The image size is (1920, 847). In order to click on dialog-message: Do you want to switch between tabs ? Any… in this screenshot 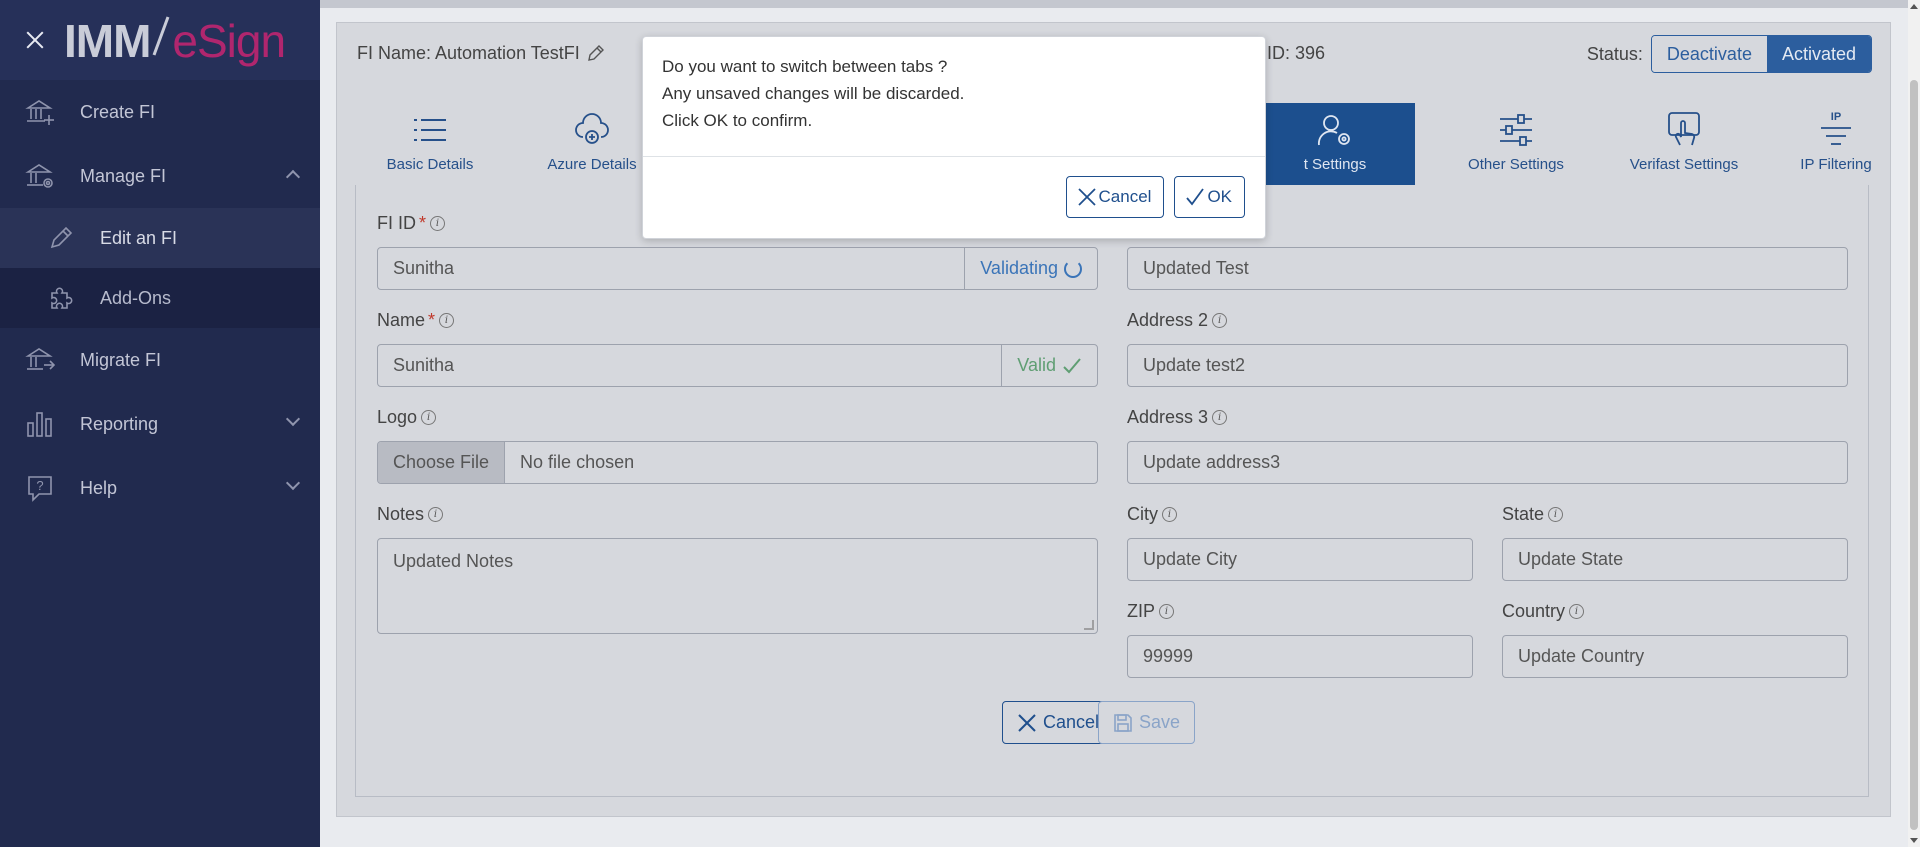, I will do `click(954, 97)`.